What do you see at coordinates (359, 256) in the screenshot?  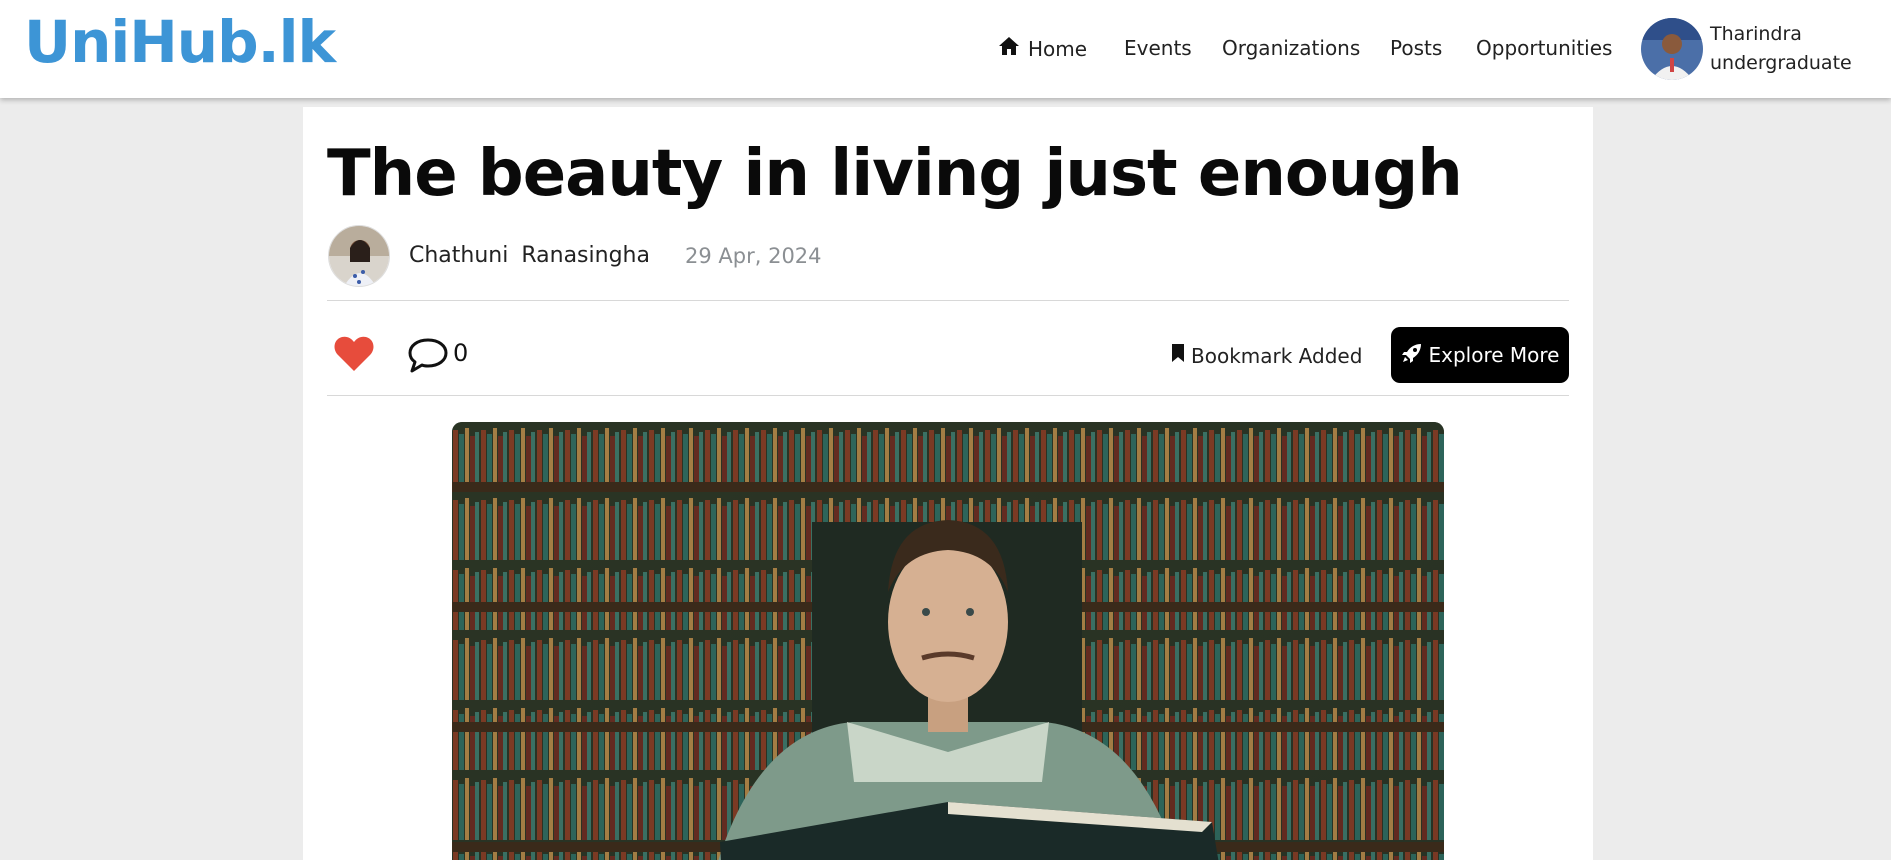 I see `author-avatar` at bounding box center [359, 256].